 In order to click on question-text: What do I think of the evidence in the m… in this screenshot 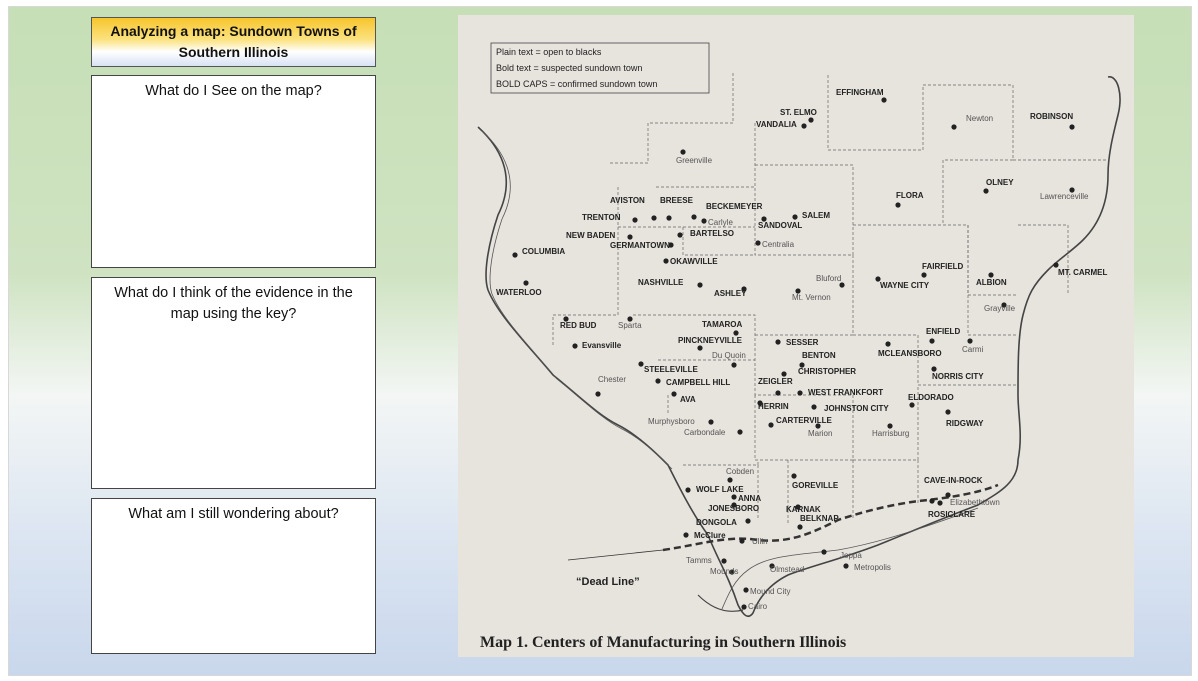, I will do `click(233, 303)`.